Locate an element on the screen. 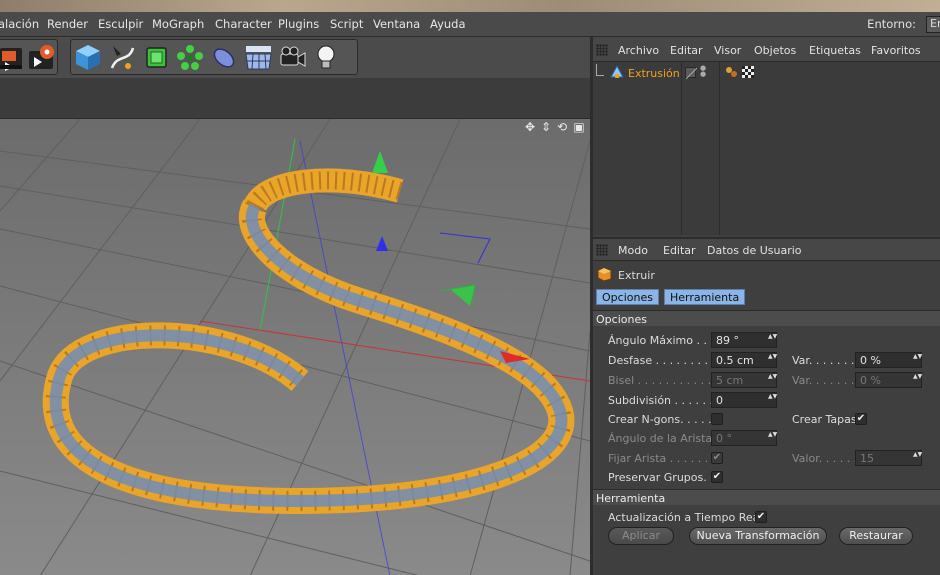 This screenshot has width=940, height=575. window-top-strip is located at coordinates (470, 6).